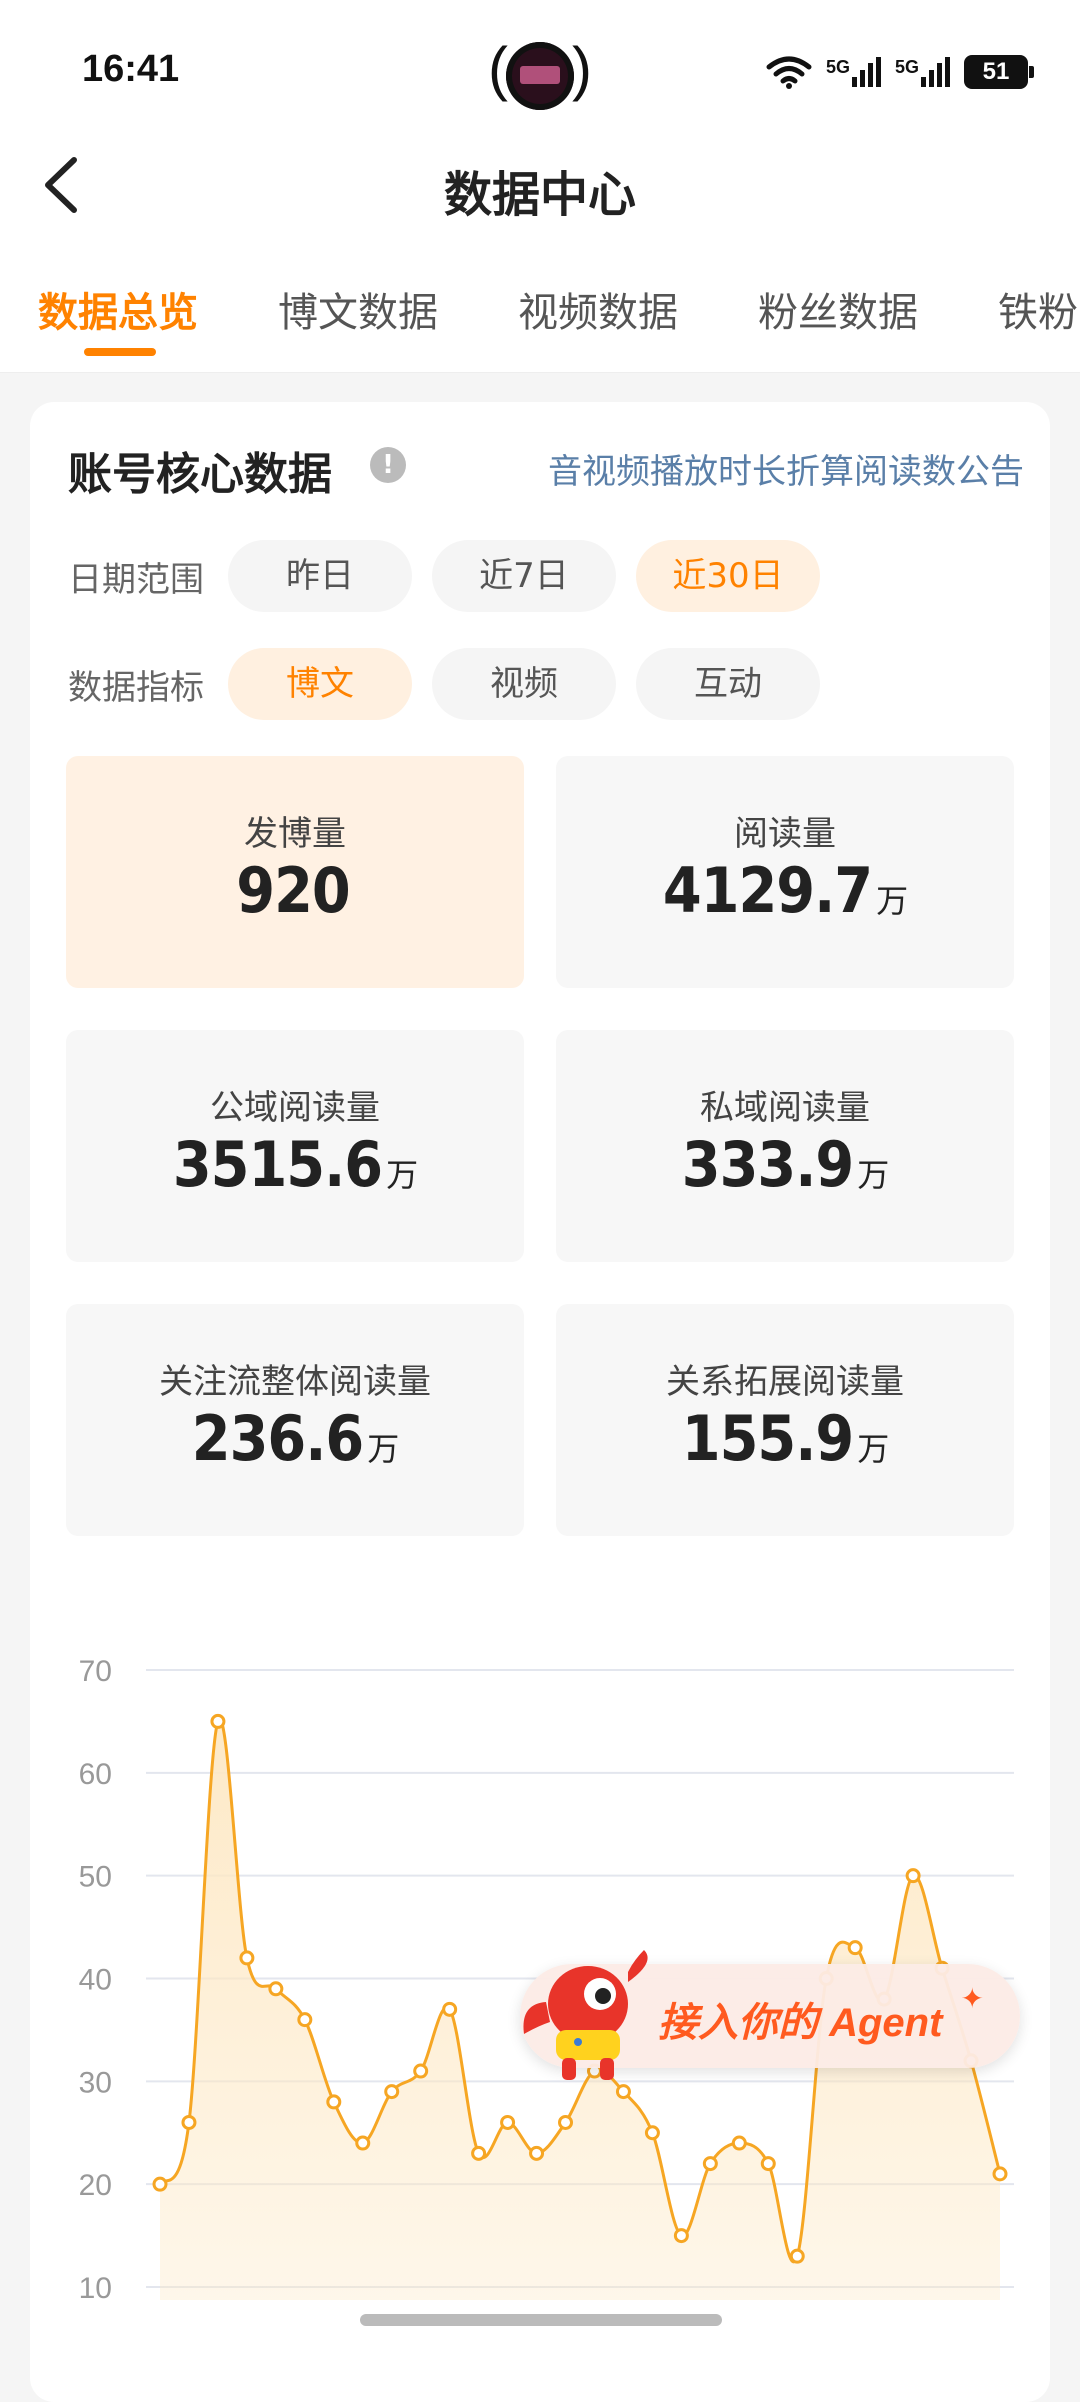 This screenshot has width=1080, height=2402. What do you see at coordinates (277, 1164) in the screenshot?
I see `stat-value: 3515.6` at bounding box center [277, 1164].